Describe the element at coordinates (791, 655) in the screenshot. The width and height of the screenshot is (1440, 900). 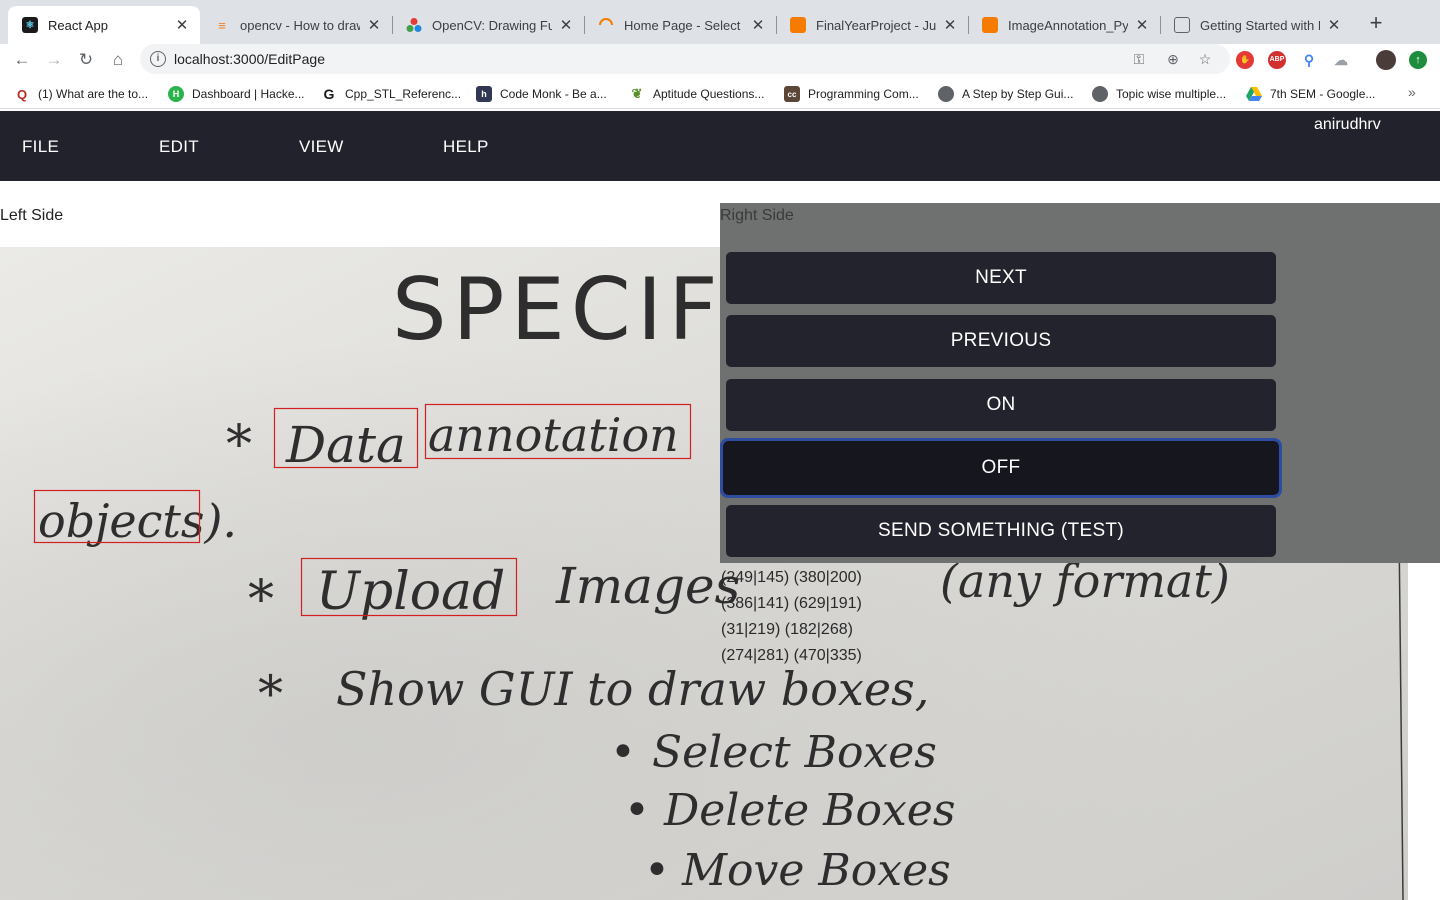
I see `coordinate-row: (274|281) (470|335)` at that location.